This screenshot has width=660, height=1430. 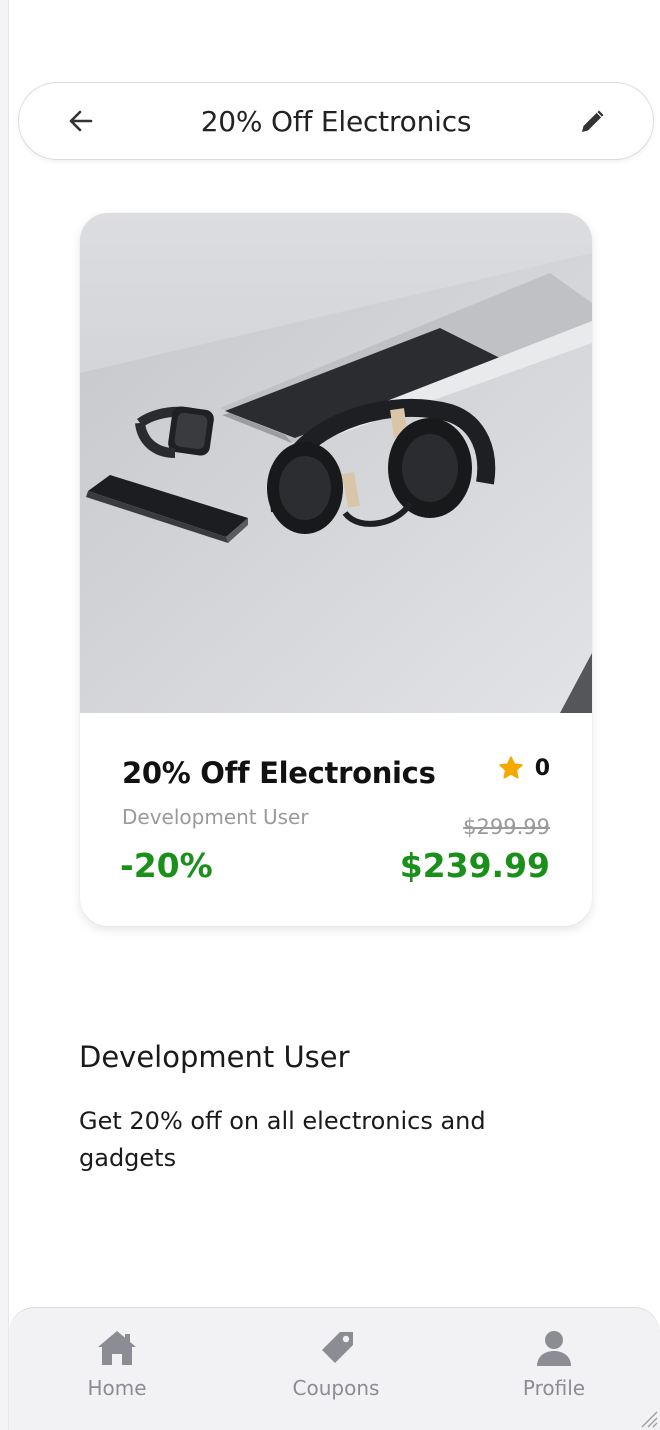 What do you see at coordinates (554, 1348) in the screenshot?
I see `user-icon` at bounding box center [554, 1348].